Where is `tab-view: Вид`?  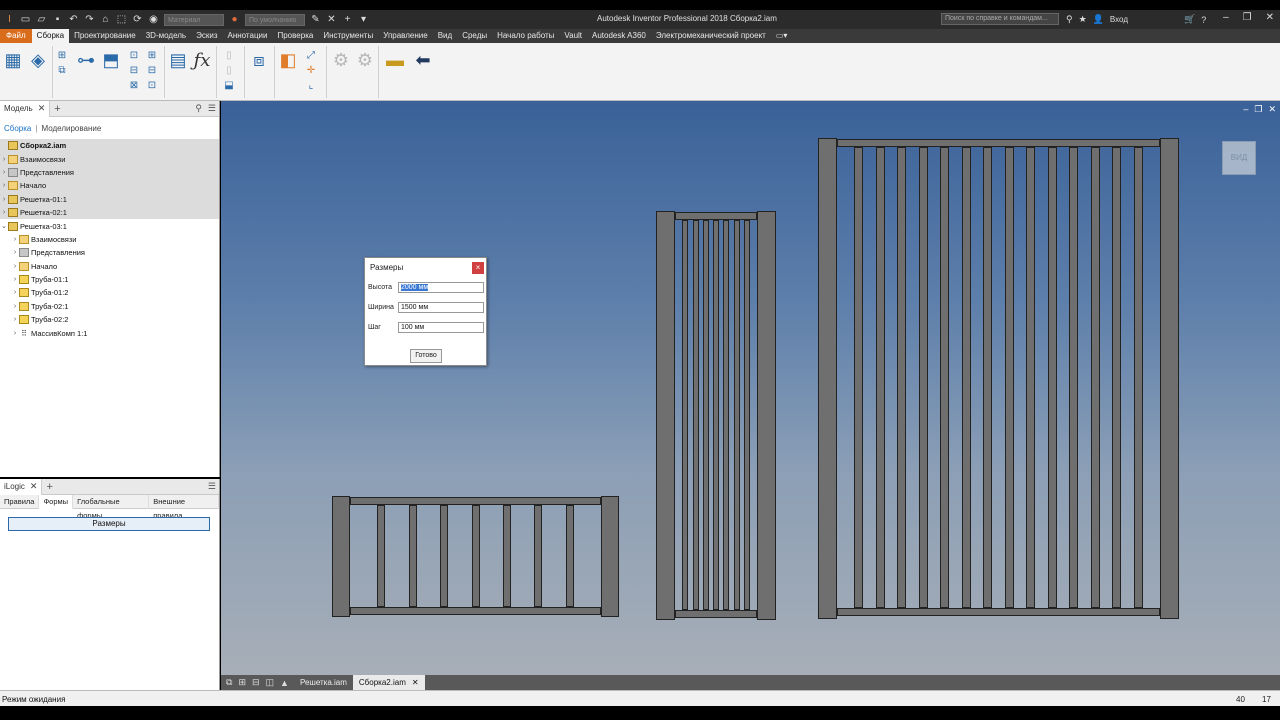
tab-view: Вид is located at coordinates (445, 36).